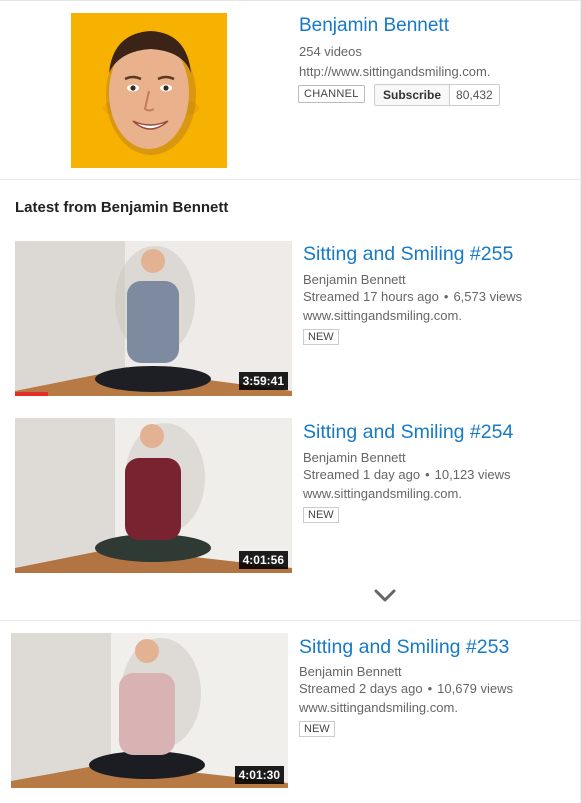 This screenshot has width=581, height=803. What do you see at coordinates (362, 474) in the screenshot?
I see `video-streamed-time: Streamed 1 day ago` at bounding box center [362, 474].